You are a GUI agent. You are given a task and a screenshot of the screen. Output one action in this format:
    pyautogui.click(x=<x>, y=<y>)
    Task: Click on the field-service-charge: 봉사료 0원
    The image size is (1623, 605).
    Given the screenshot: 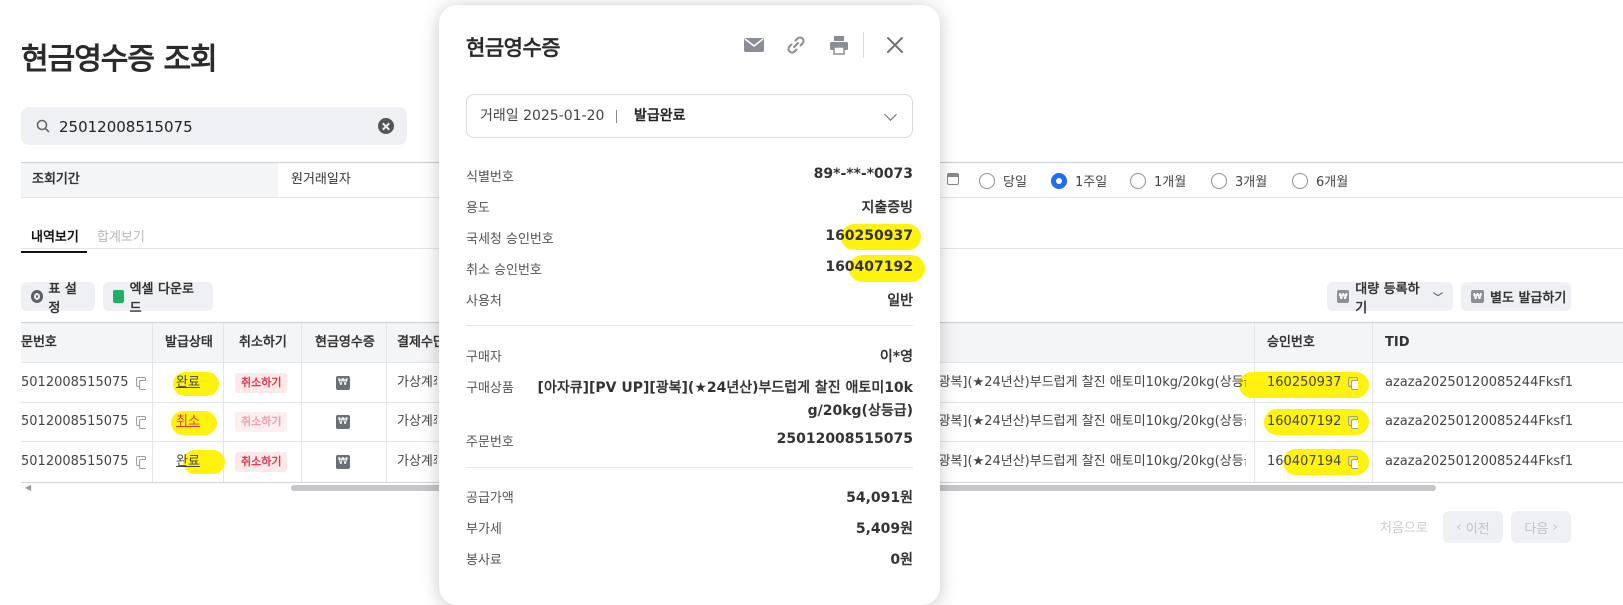 What is the action you would take?
    pyautogui.click(x=689, y=560)
    